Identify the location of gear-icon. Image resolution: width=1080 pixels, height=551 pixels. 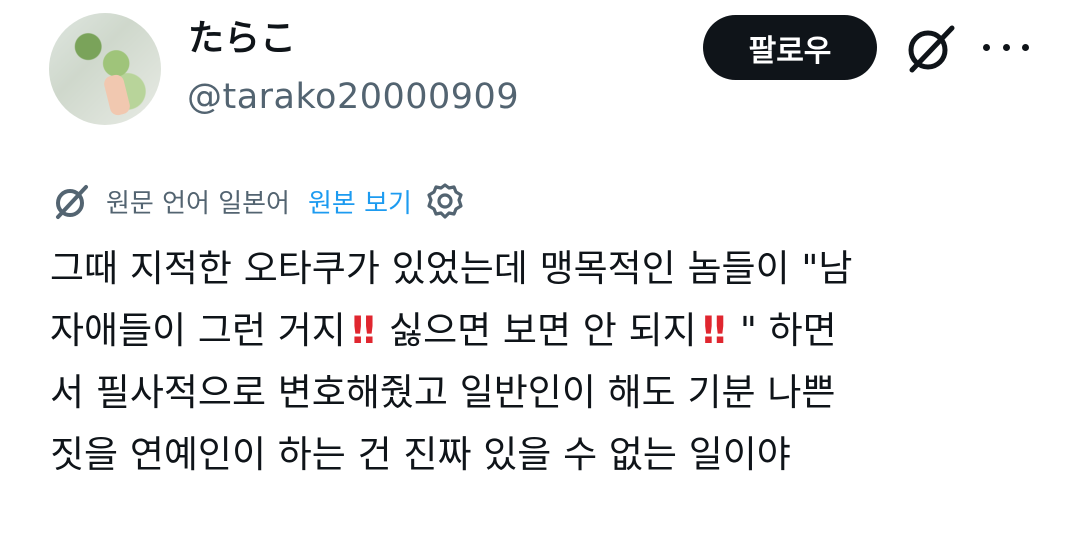
(445, 201).